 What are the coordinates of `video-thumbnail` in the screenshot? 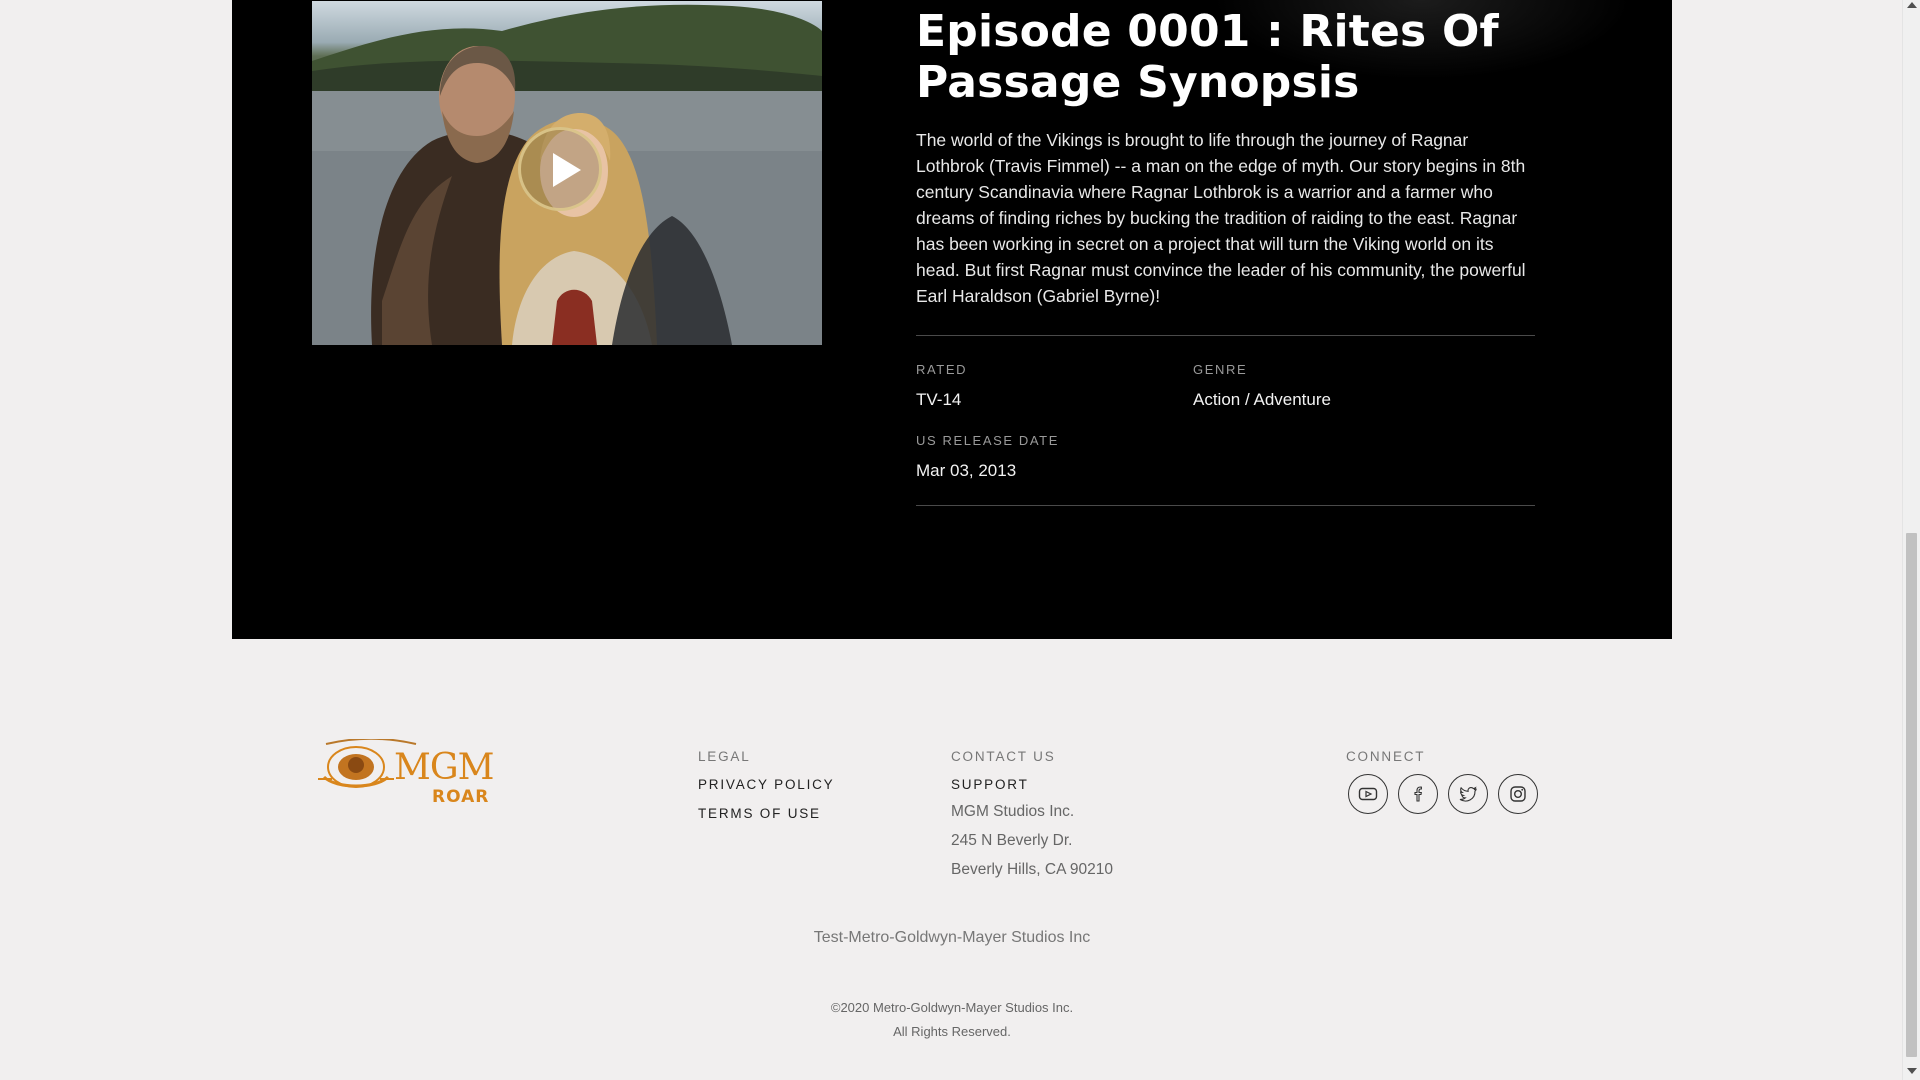 It's located at (567, 173).